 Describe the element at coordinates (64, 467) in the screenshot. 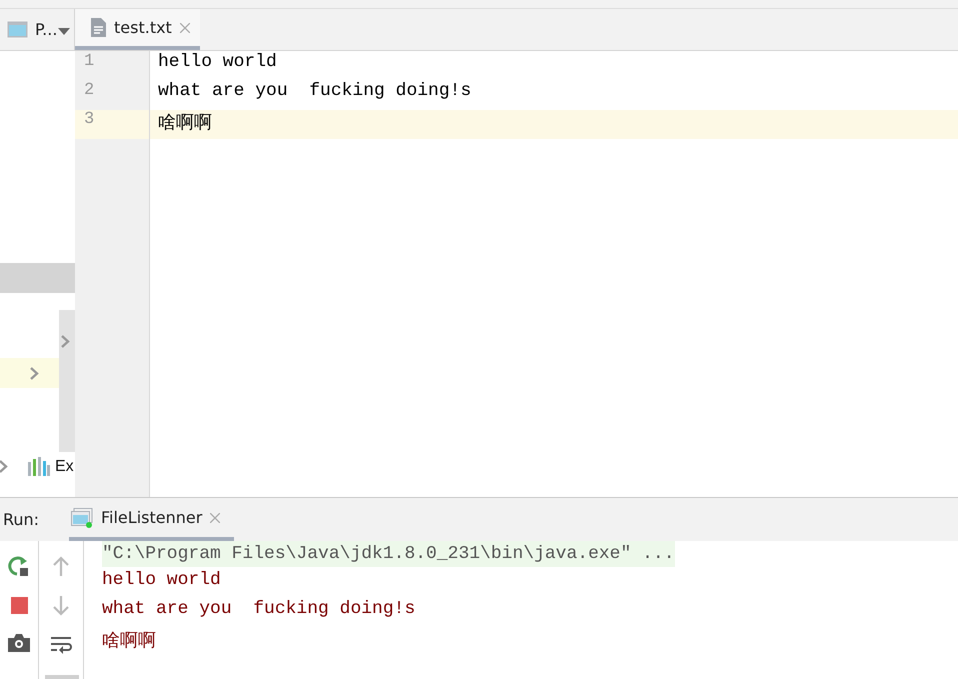

I see `tree-item-label: Ex` at that location.